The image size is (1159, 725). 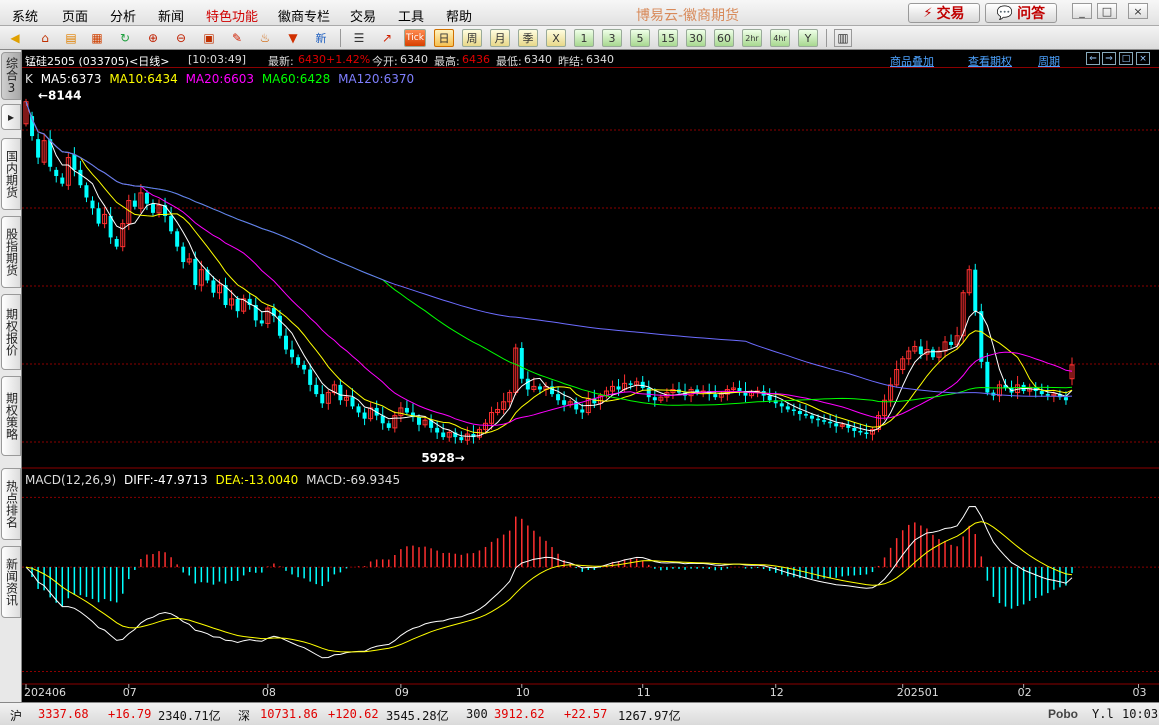 I want to click on tab-option-strategy: 期权策略, so click(x=11, y=416).